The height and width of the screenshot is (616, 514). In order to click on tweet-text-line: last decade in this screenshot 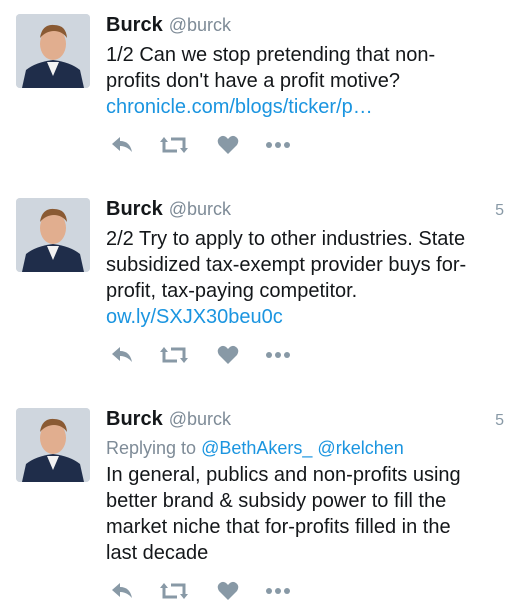, I will do `click(157, 553)`.